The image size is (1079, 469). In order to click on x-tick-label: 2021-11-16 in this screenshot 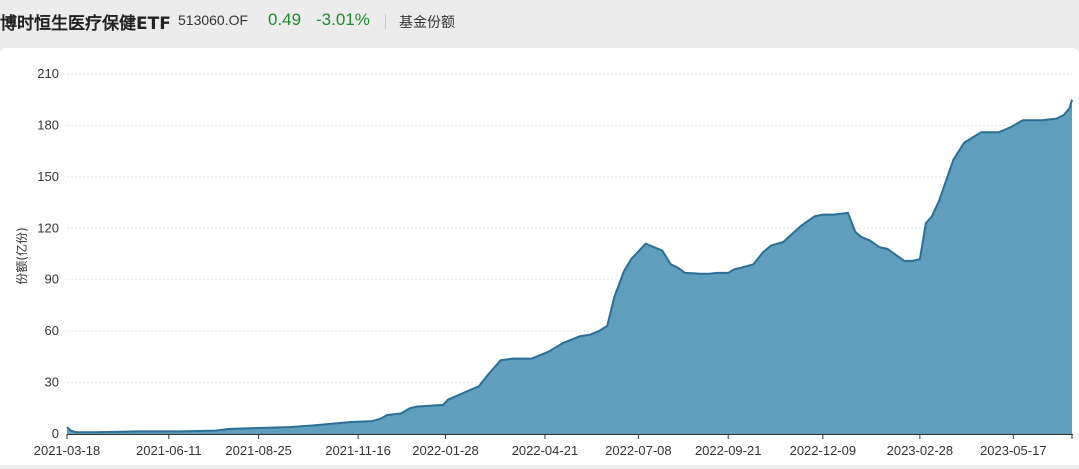, I will do `click(358, 450)`.